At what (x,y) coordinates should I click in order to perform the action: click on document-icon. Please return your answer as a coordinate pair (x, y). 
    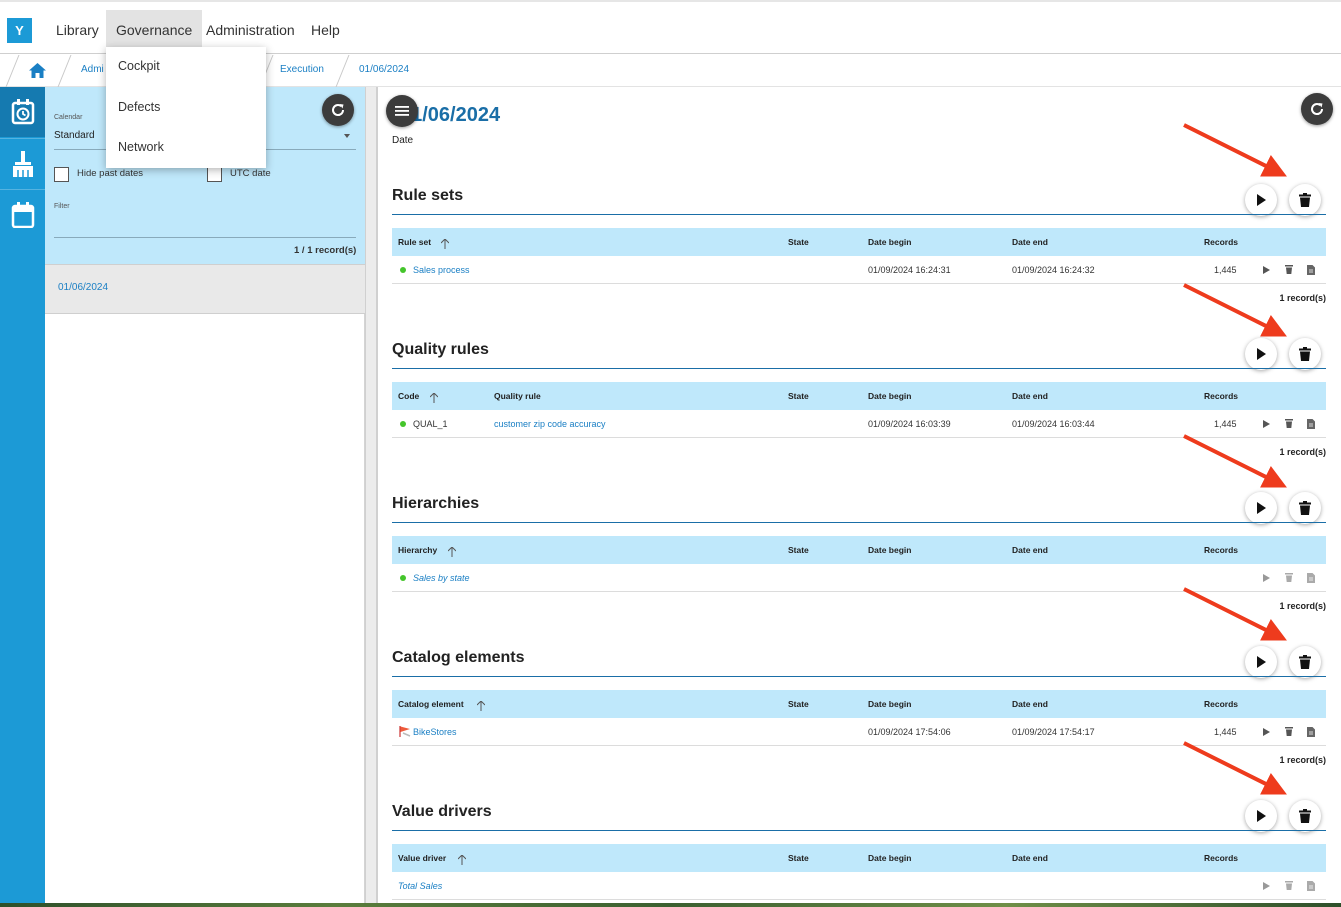
    Looking at the image, I should click on (1311, 732).